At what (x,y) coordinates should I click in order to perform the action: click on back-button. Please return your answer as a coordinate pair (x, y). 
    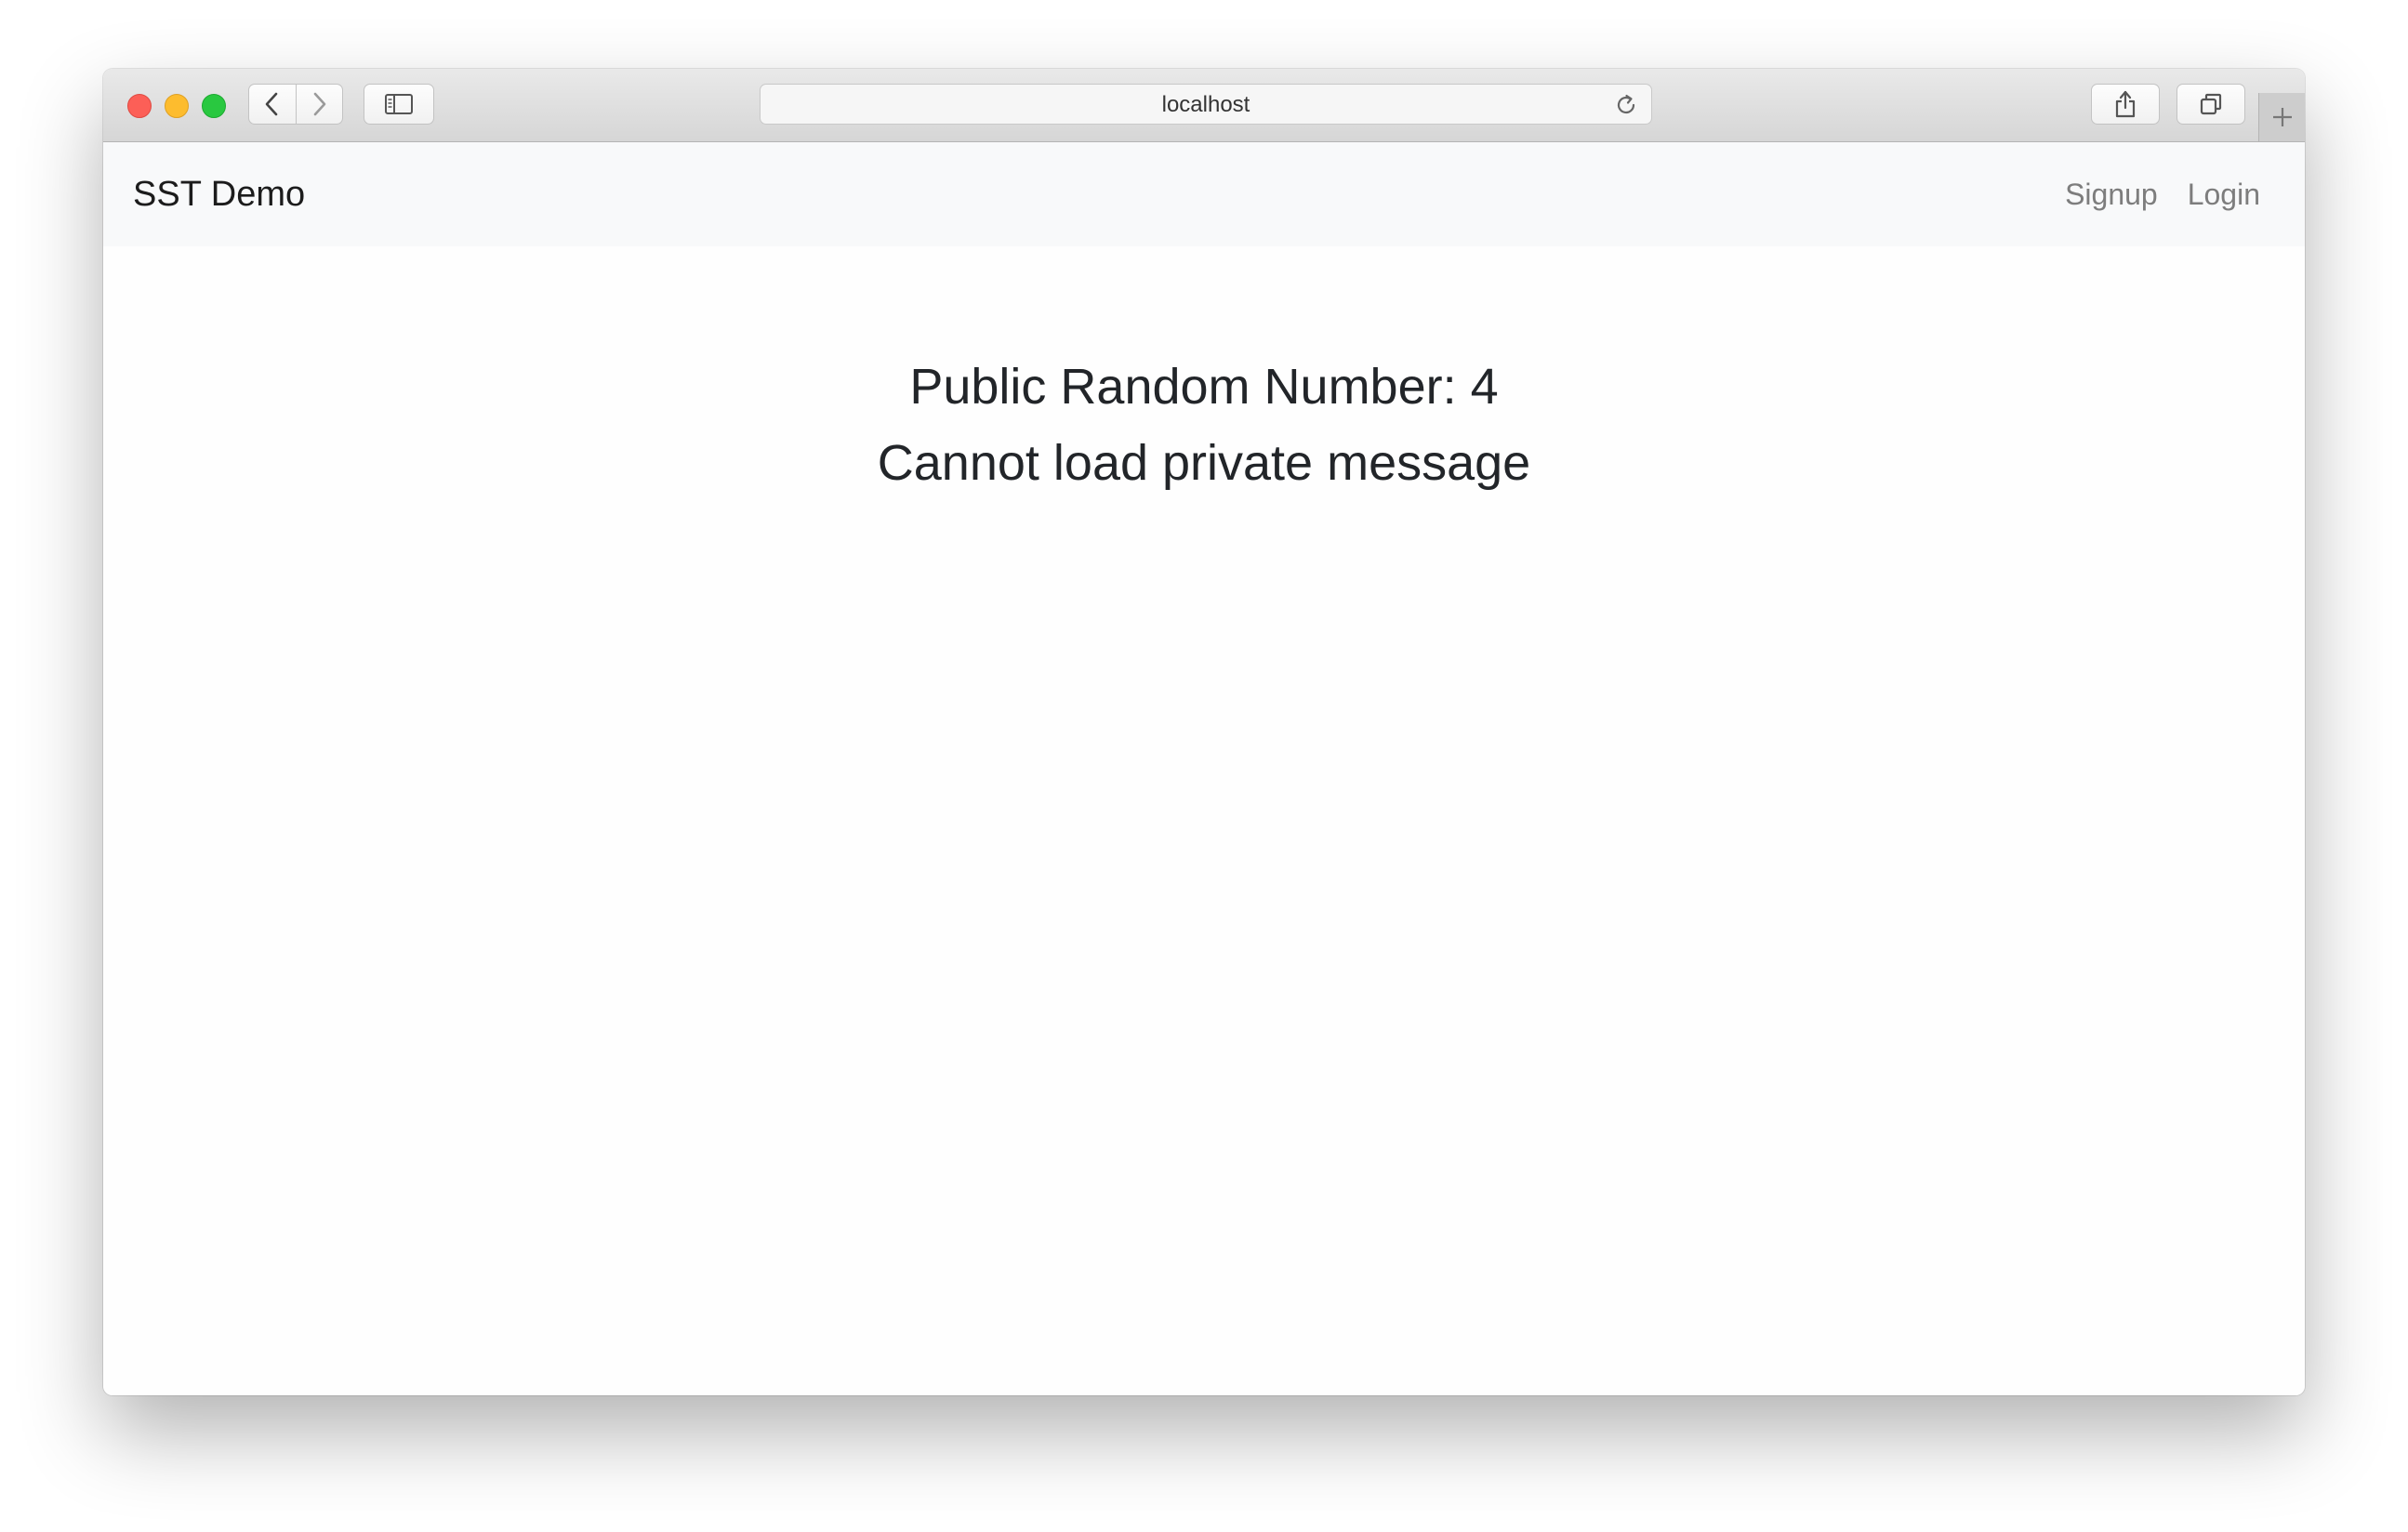
    Looking at the image, I should click on (272, 105).